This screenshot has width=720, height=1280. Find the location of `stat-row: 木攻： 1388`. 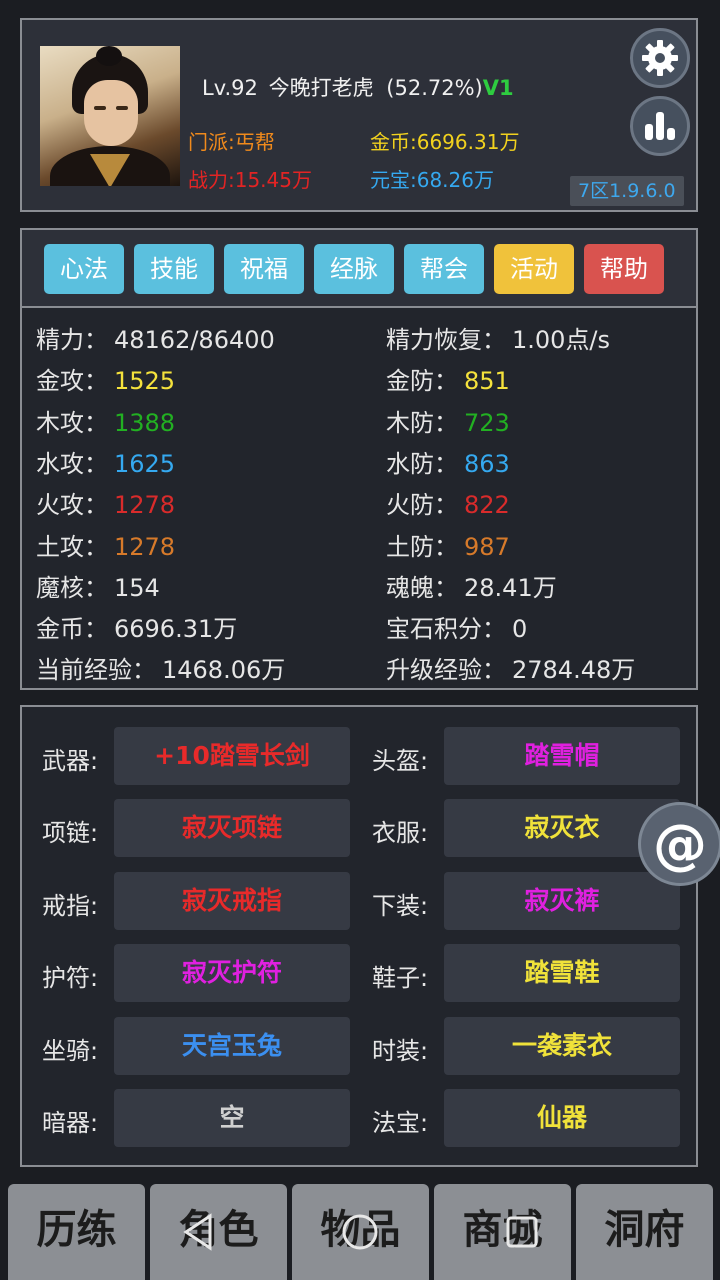

stat-row: 木攻： 1388 is located at coordinates (105, 420).